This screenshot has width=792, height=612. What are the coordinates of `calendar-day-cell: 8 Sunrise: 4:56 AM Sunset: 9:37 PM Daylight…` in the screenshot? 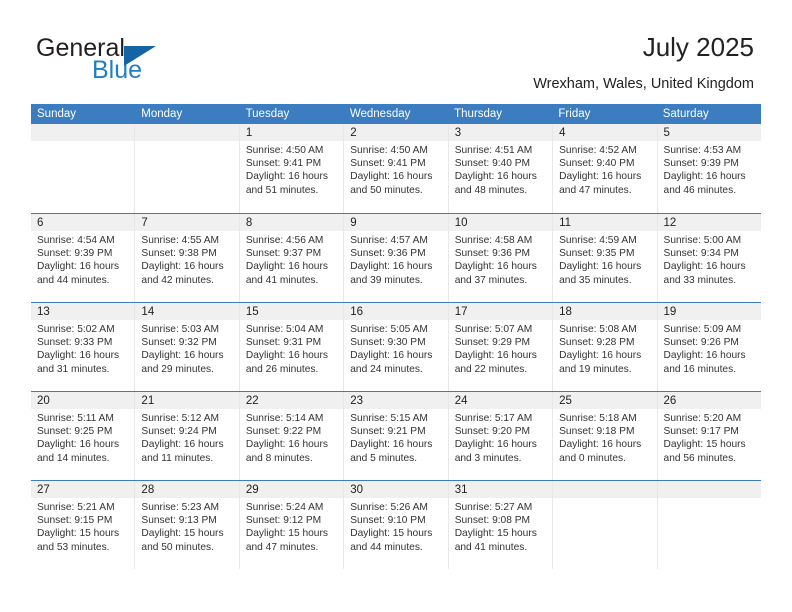 It's located at (292, 258).